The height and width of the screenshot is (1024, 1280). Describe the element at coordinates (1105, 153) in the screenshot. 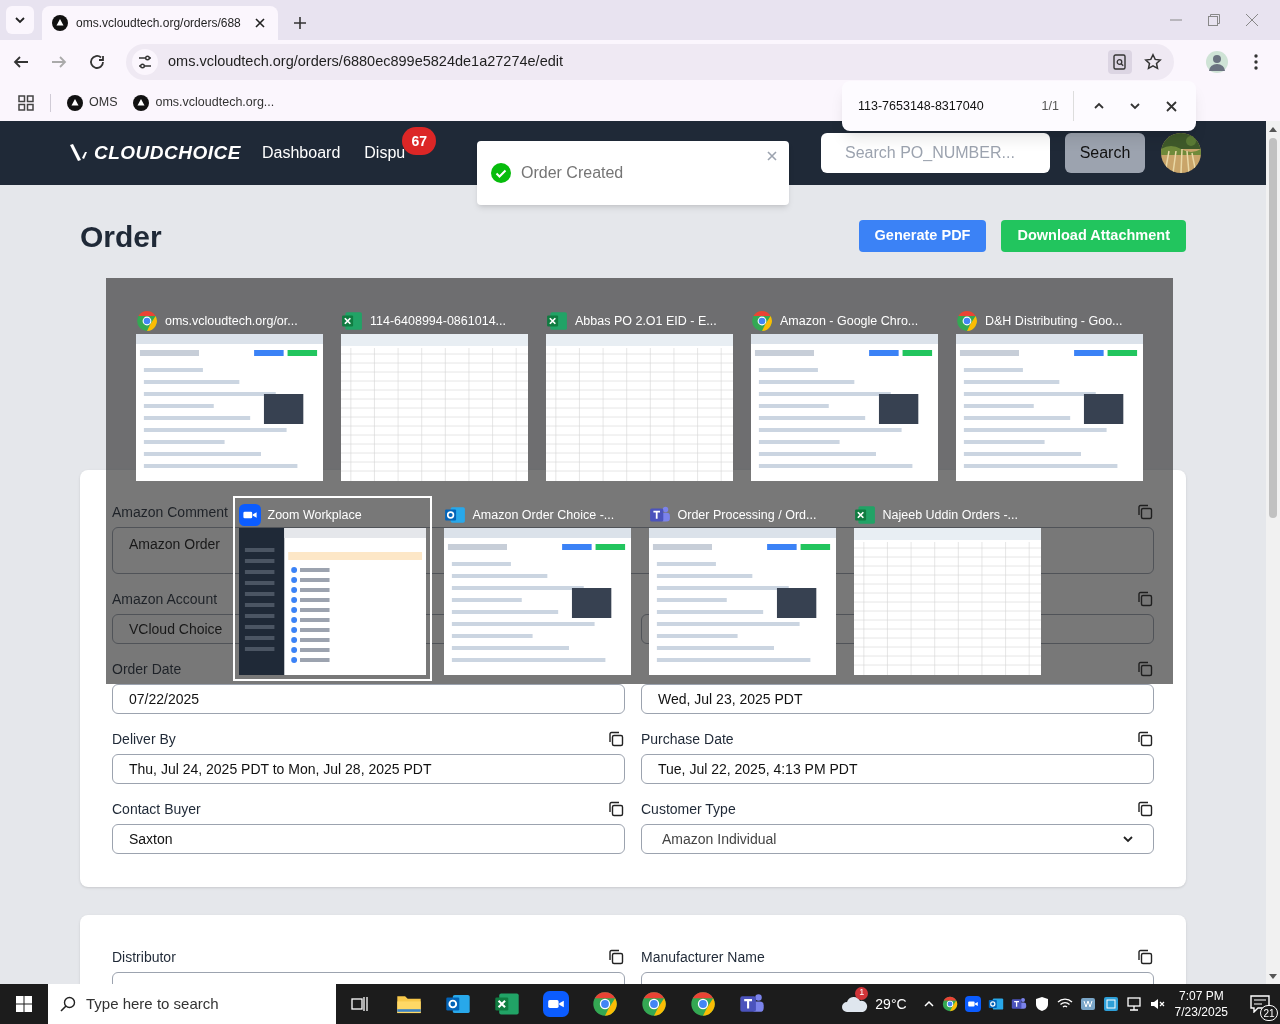

I see `search-button: Search` at that location.